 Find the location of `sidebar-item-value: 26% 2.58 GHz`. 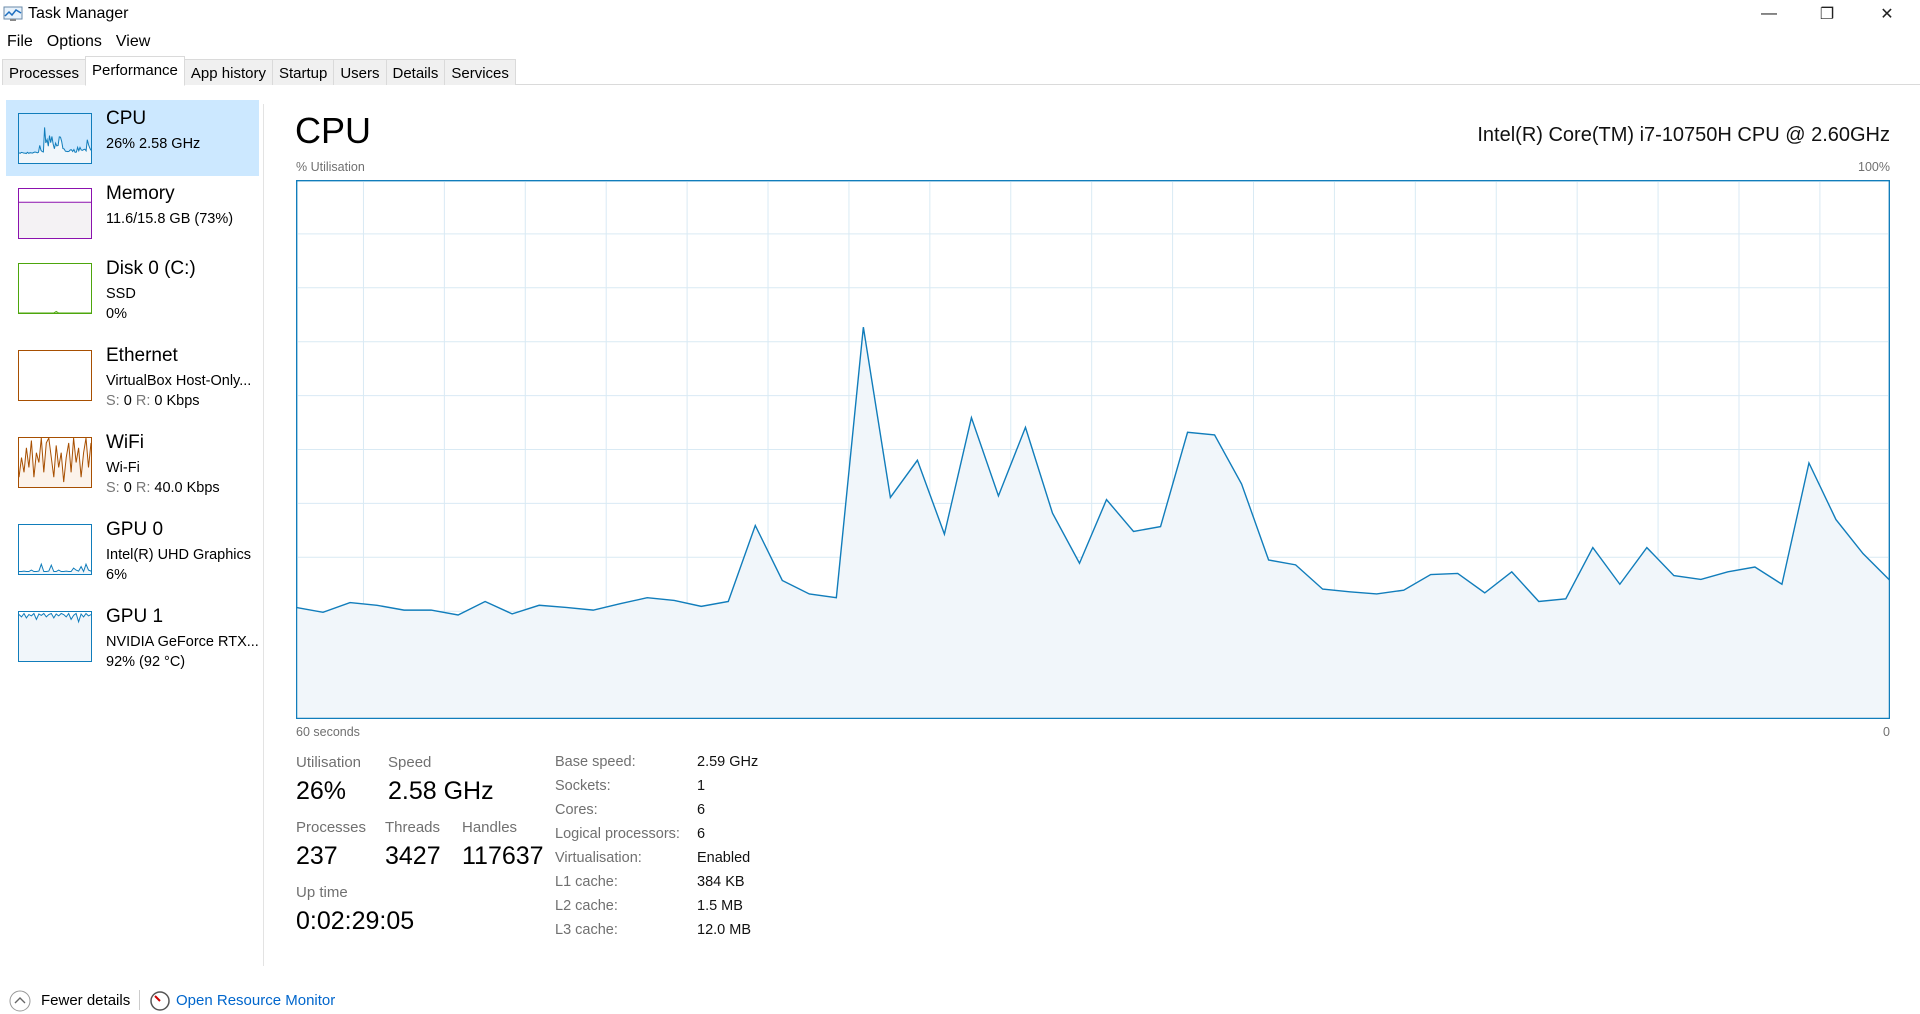

sidebar-item-value: 26% 2.58 GHz is located at coordinates (153, 144).